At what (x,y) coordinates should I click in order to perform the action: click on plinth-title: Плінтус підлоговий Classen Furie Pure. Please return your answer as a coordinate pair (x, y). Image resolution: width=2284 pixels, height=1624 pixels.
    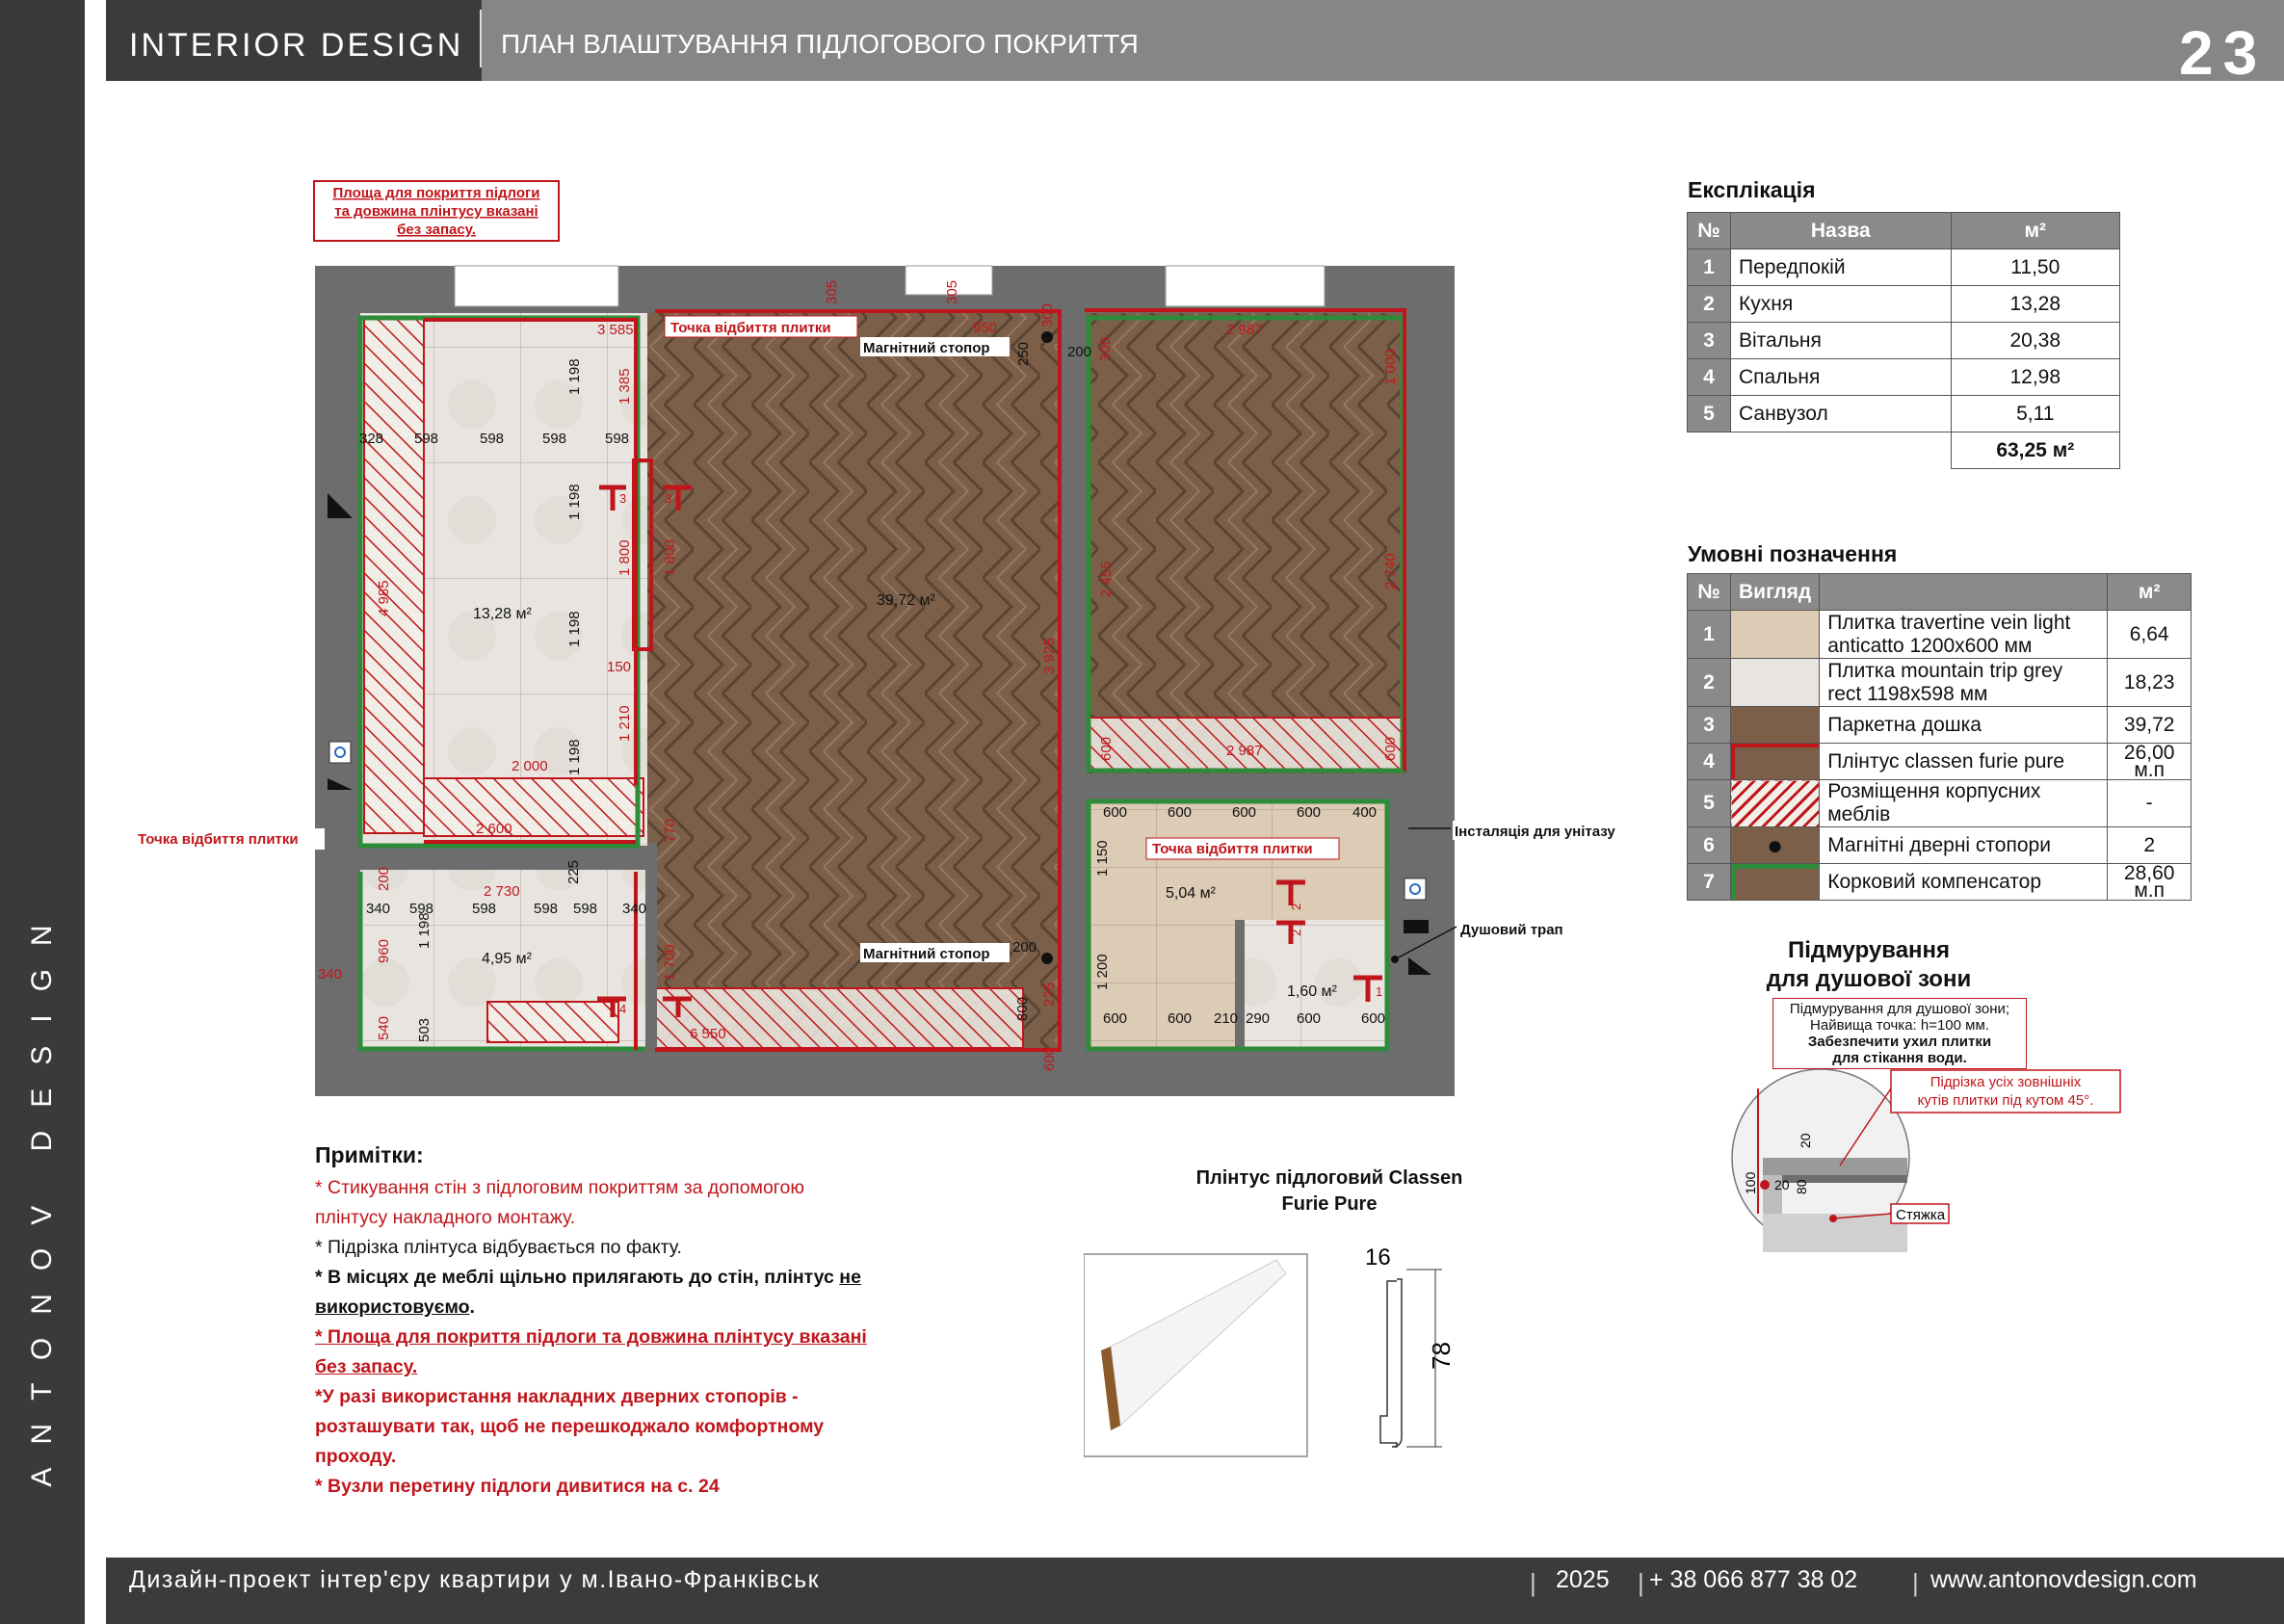
    Looking at the image, I should click on (1329, 1191).